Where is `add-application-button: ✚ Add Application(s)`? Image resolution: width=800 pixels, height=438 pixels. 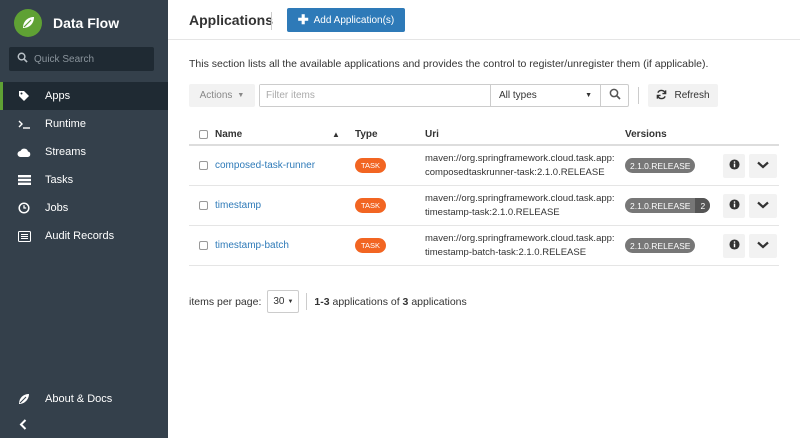 add-application-button: ✚ Add Application(s) is located at coordinates (346, 20).